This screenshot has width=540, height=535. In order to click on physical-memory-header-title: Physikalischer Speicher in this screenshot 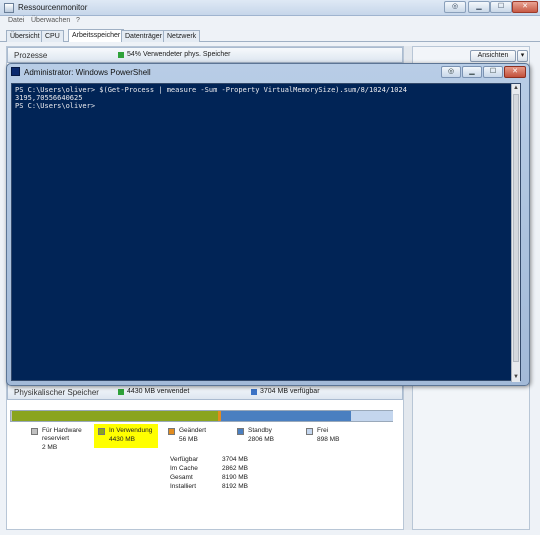, I will do `click(56, 392)`.